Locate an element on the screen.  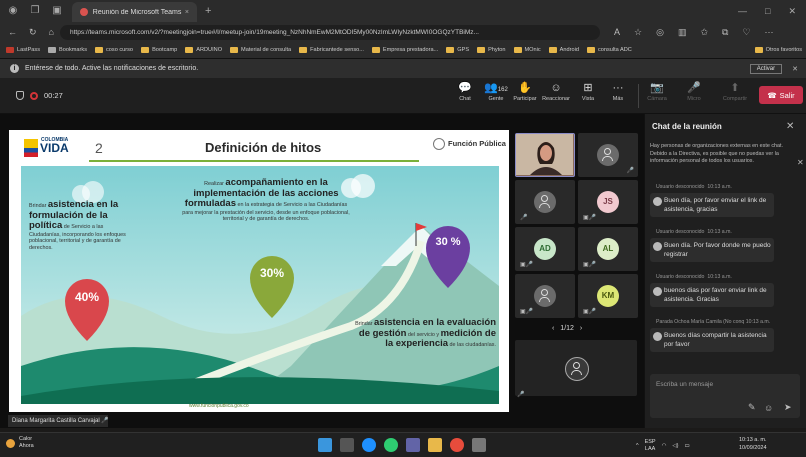
mic-muted-icon: ▣🎤 is located at coordinates (590, 312).